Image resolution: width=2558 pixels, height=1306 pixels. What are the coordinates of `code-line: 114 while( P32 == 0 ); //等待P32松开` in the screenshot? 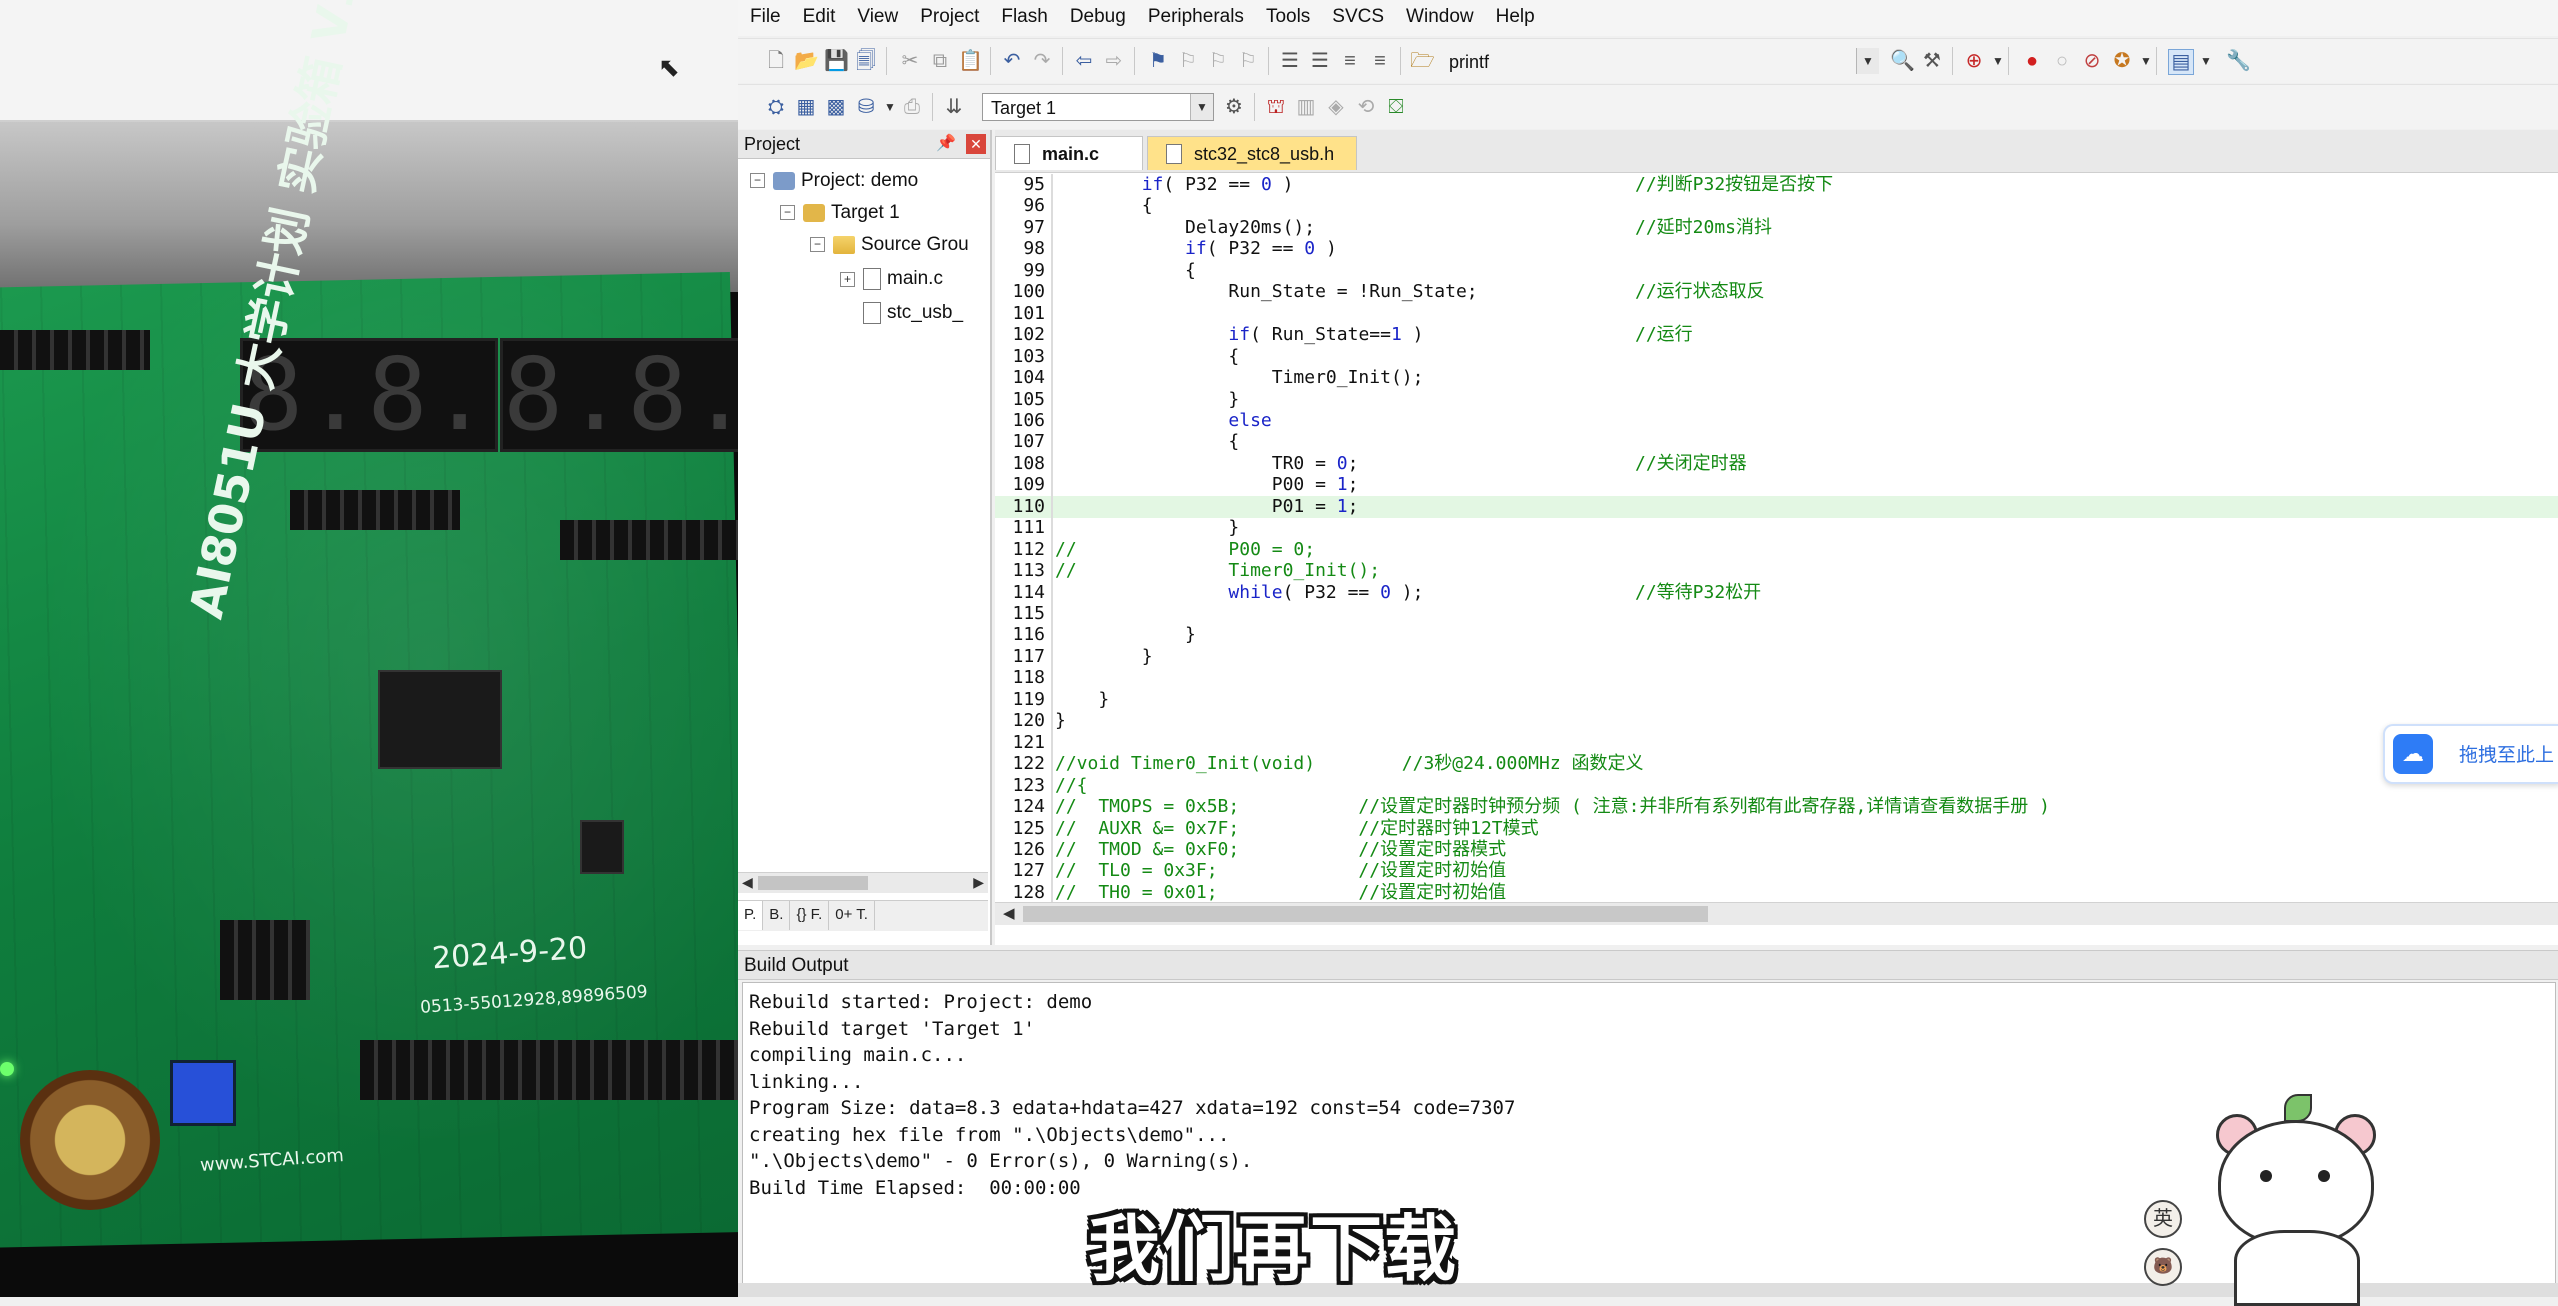 It's located at (1776, 592).